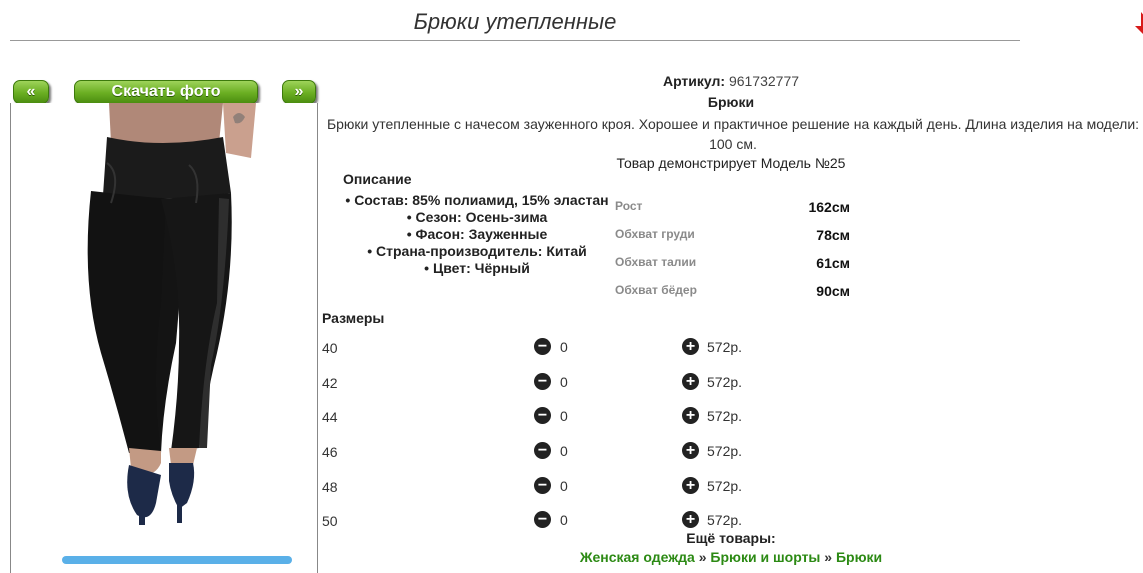  I want to click on sizes-heading: Размеры, so click(353, 318).